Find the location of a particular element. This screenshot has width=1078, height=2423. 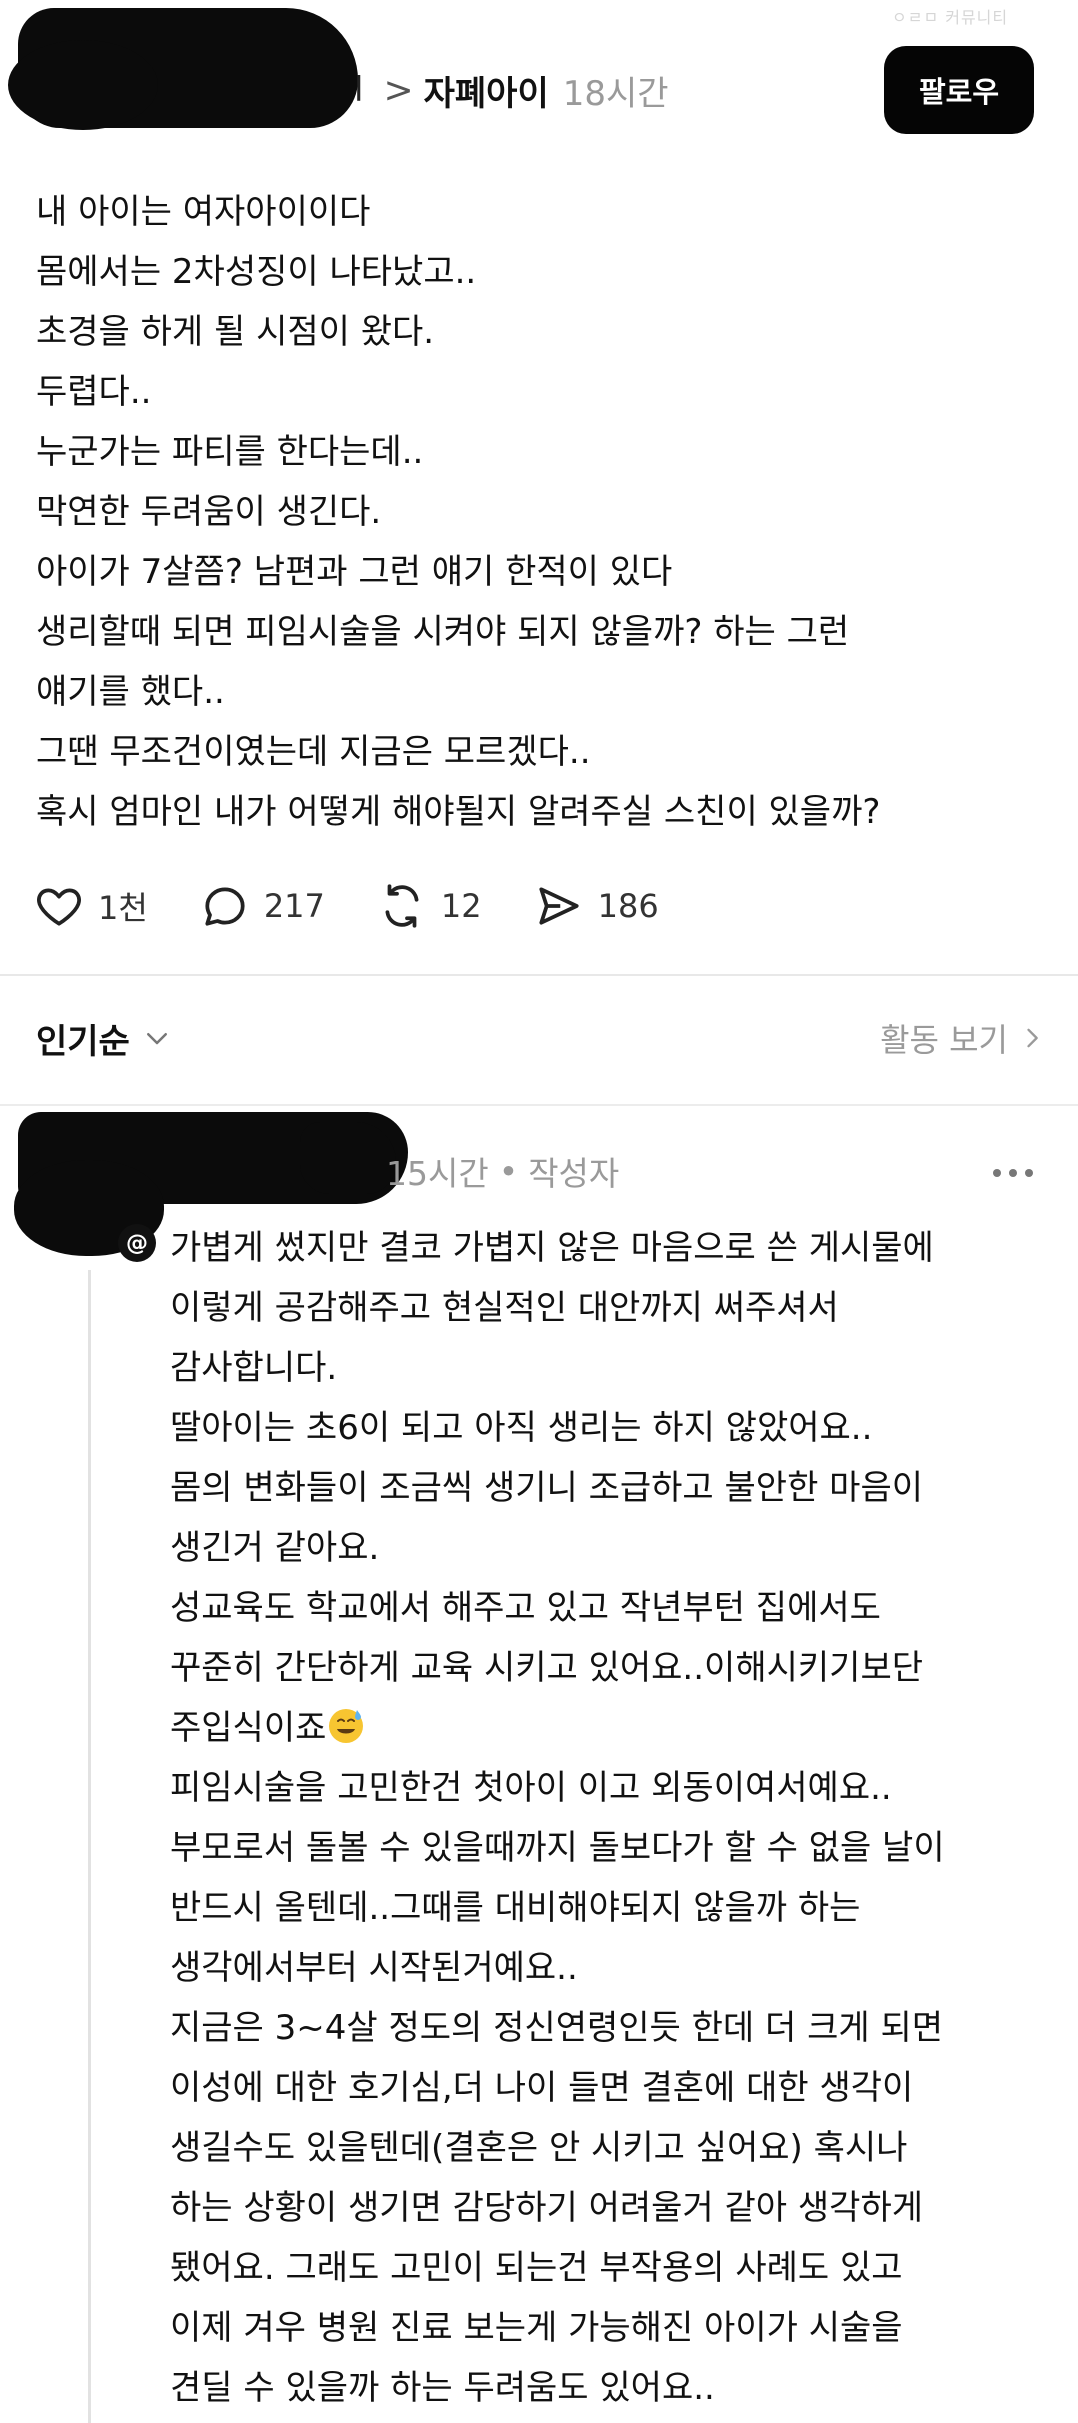

reply-line: 이렇게 공감해주고 현실적인 대안까지 써주셔서 is located at coordinates (504, 1308).